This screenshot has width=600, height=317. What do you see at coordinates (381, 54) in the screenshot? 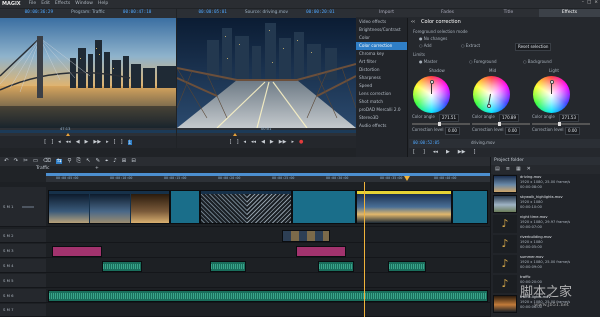
I see `effect-item: Chroma key` at bounding box center [381, 54].